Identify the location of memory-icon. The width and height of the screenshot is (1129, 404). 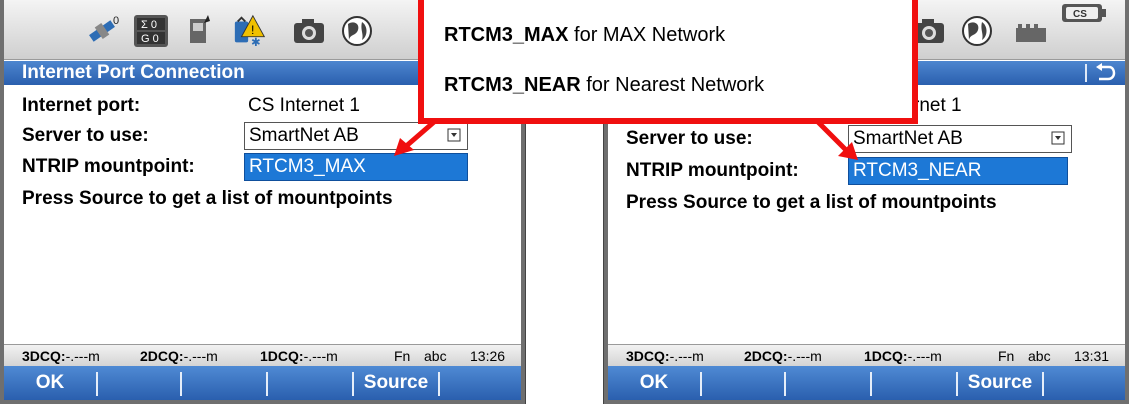
(1031, 31).